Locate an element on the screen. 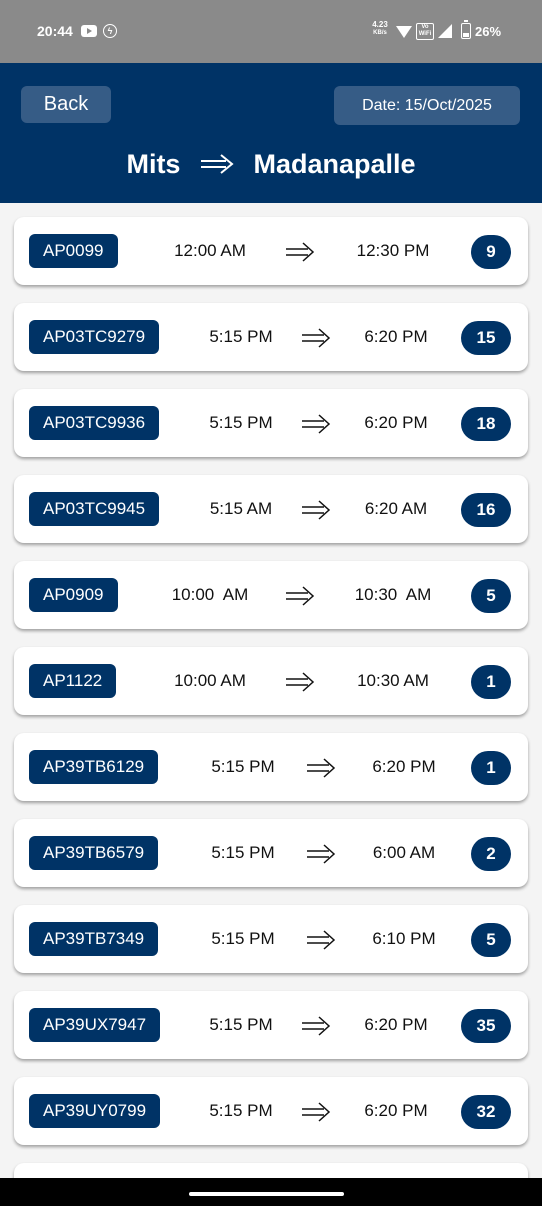  bus-card-partial is located at coordinates (271, 1170).